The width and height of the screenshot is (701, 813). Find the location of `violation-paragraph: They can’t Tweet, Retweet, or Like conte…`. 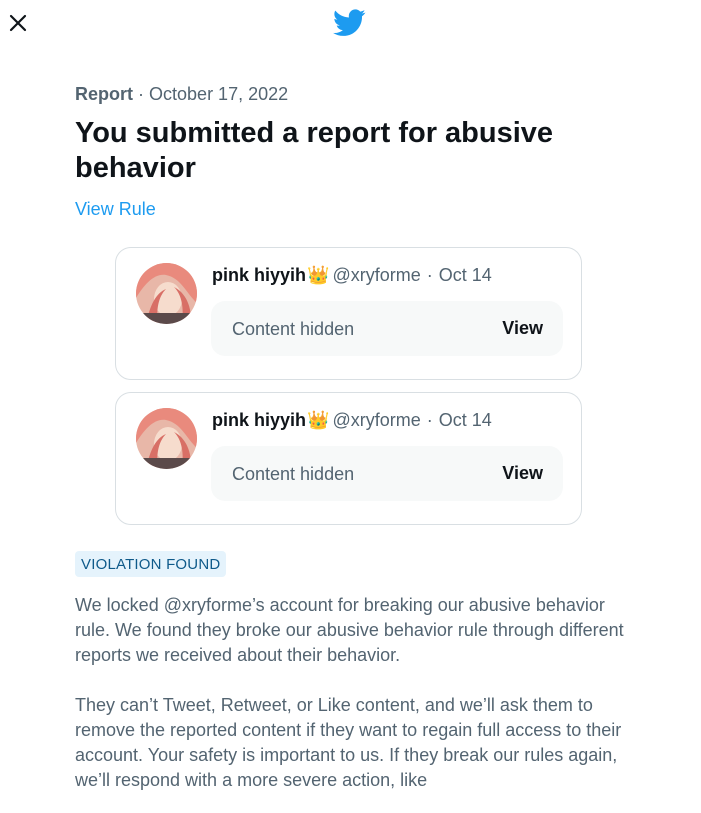

violation-paragraph: They can’t Tweet, Retweet, or Like conte… is located at coordinates (348, 742).